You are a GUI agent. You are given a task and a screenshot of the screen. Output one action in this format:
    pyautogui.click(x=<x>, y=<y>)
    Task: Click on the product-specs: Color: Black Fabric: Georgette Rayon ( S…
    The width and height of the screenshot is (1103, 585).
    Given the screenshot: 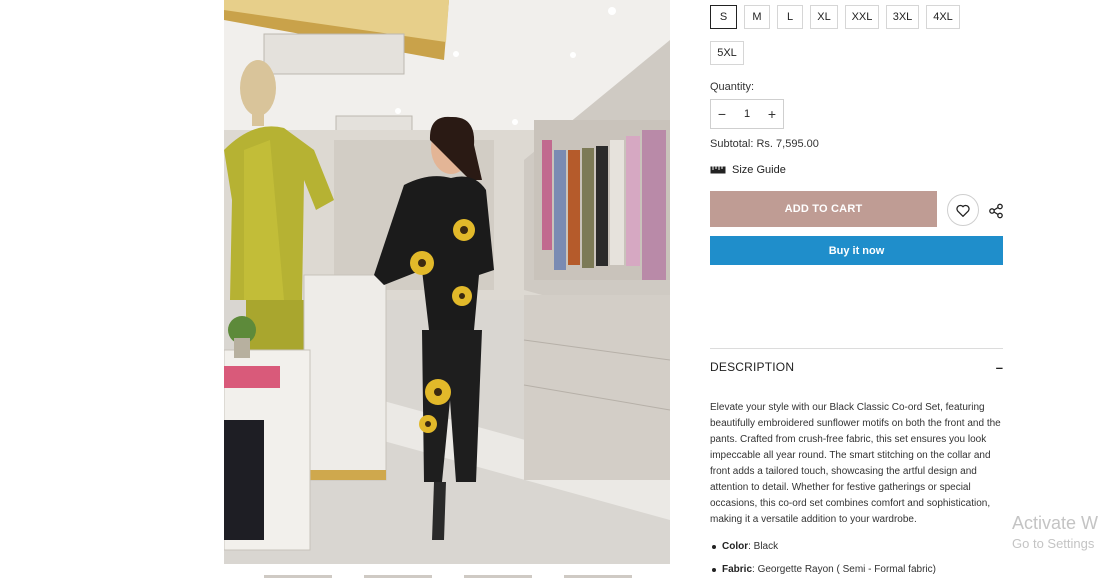 What is the action you would take?
    pyautogui.click(x=860, y=562)
    